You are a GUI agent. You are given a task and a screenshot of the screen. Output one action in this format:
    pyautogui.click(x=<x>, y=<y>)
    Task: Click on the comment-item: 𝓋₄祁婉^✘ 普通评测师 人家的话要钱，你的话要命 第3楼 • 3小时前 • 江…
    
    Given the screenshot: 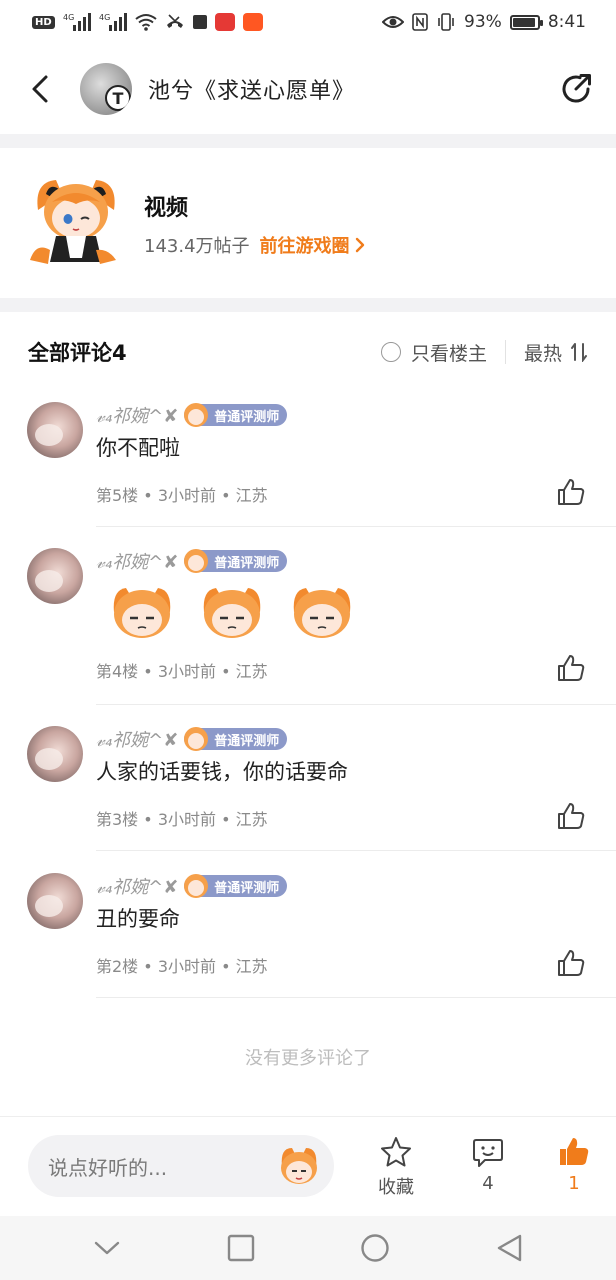 What is the action you would take?
    pyautogui.click(x=308, y=784)
    